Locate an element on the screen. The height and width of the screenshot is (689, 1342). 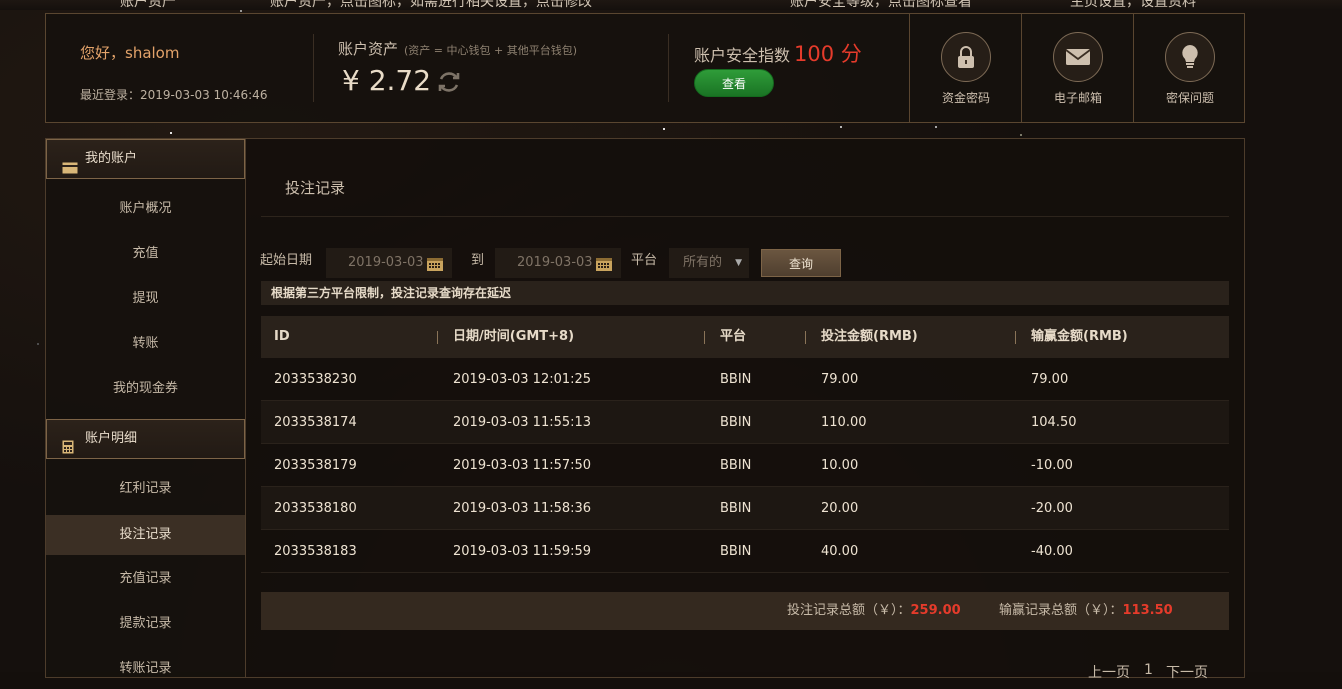
column-header-win-amount: 输赢金额(RMB) is located at coordinates (1079, 337).